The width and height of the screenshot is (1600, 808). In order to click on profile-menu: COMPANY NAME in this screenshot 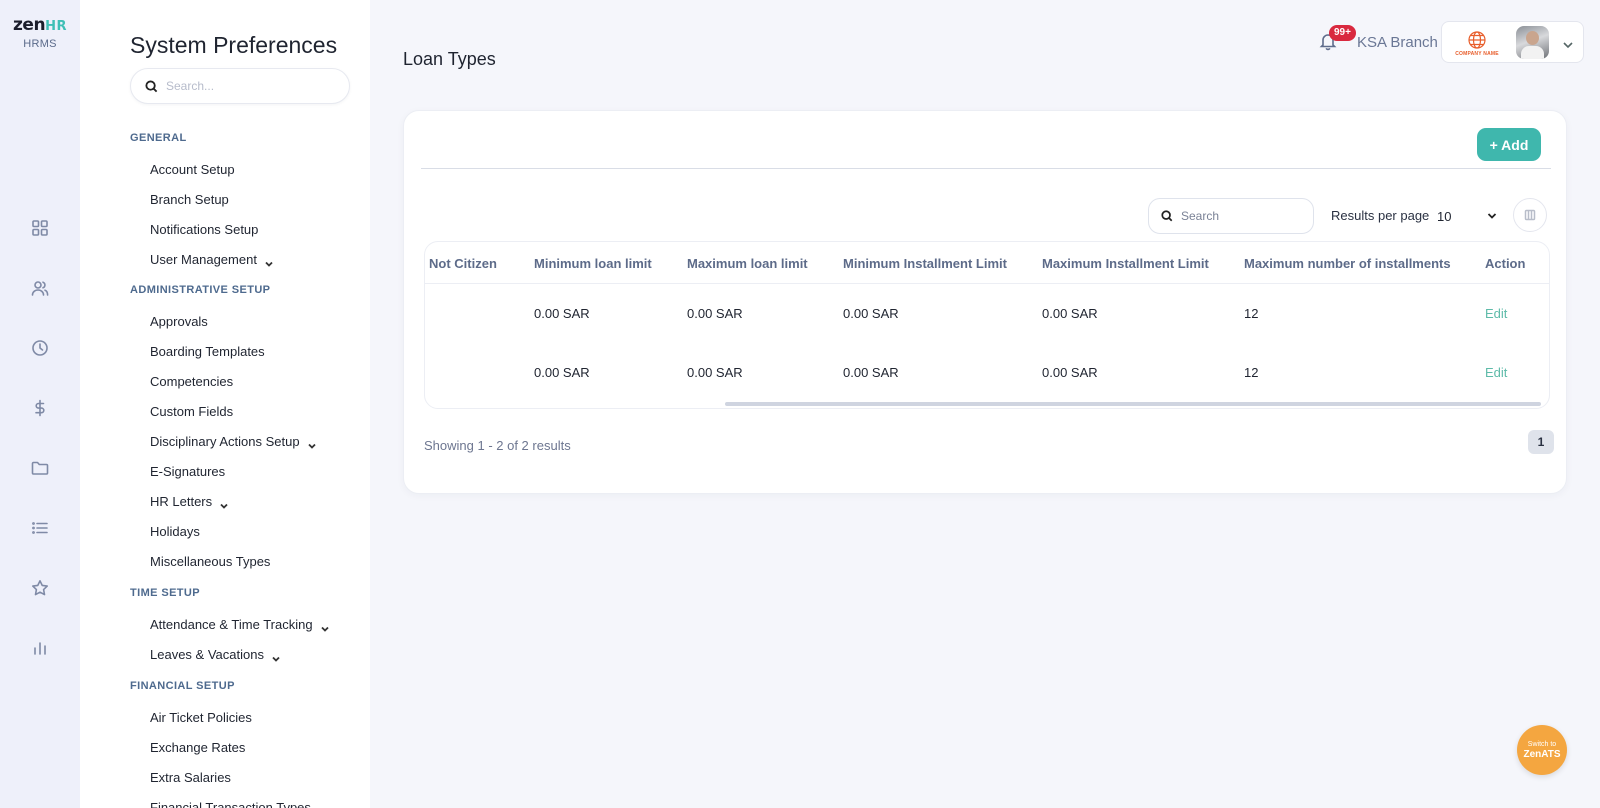, I will do `click(1512, 42)`.